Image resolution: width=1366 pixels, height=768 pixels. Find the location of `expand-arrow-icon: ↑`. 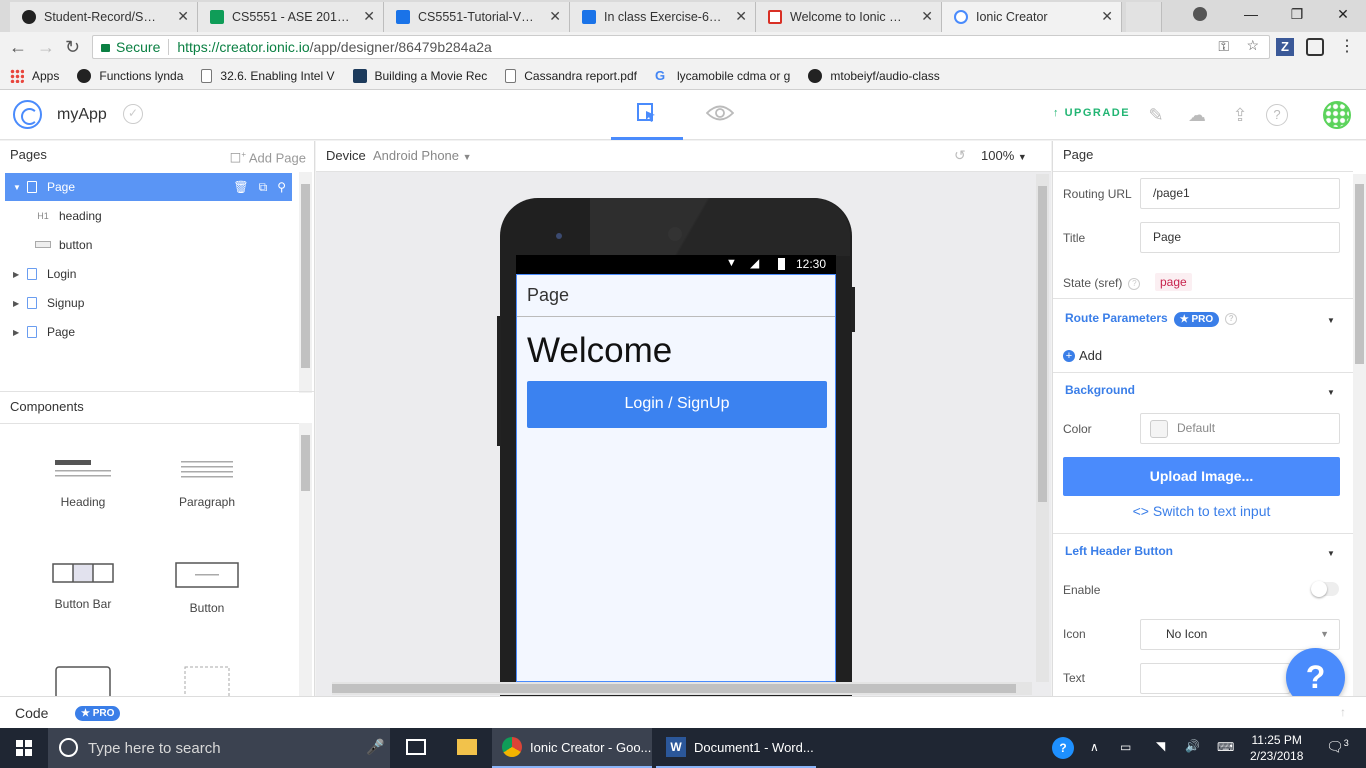

expand-arrow-icon: ↑ is located at coordinates (1343, 712).